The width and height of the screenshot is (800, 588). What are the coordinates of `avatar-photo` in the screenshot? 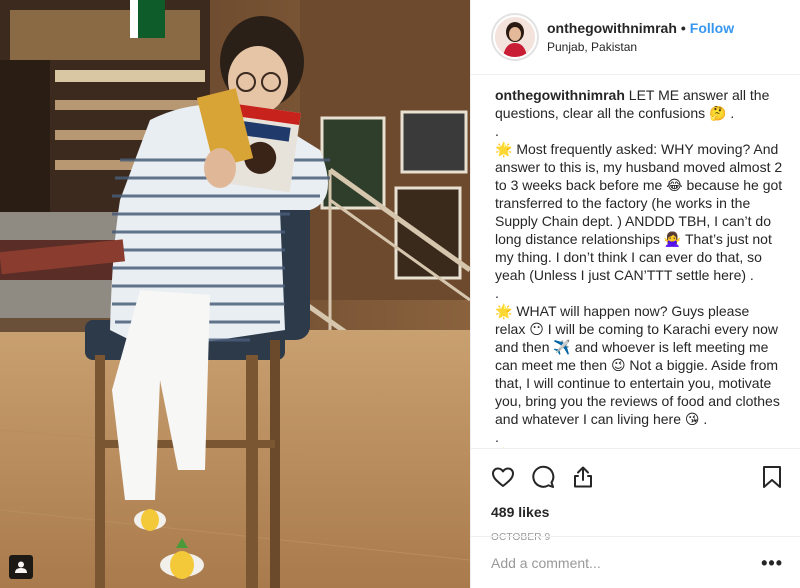 It's located at (515, 37).